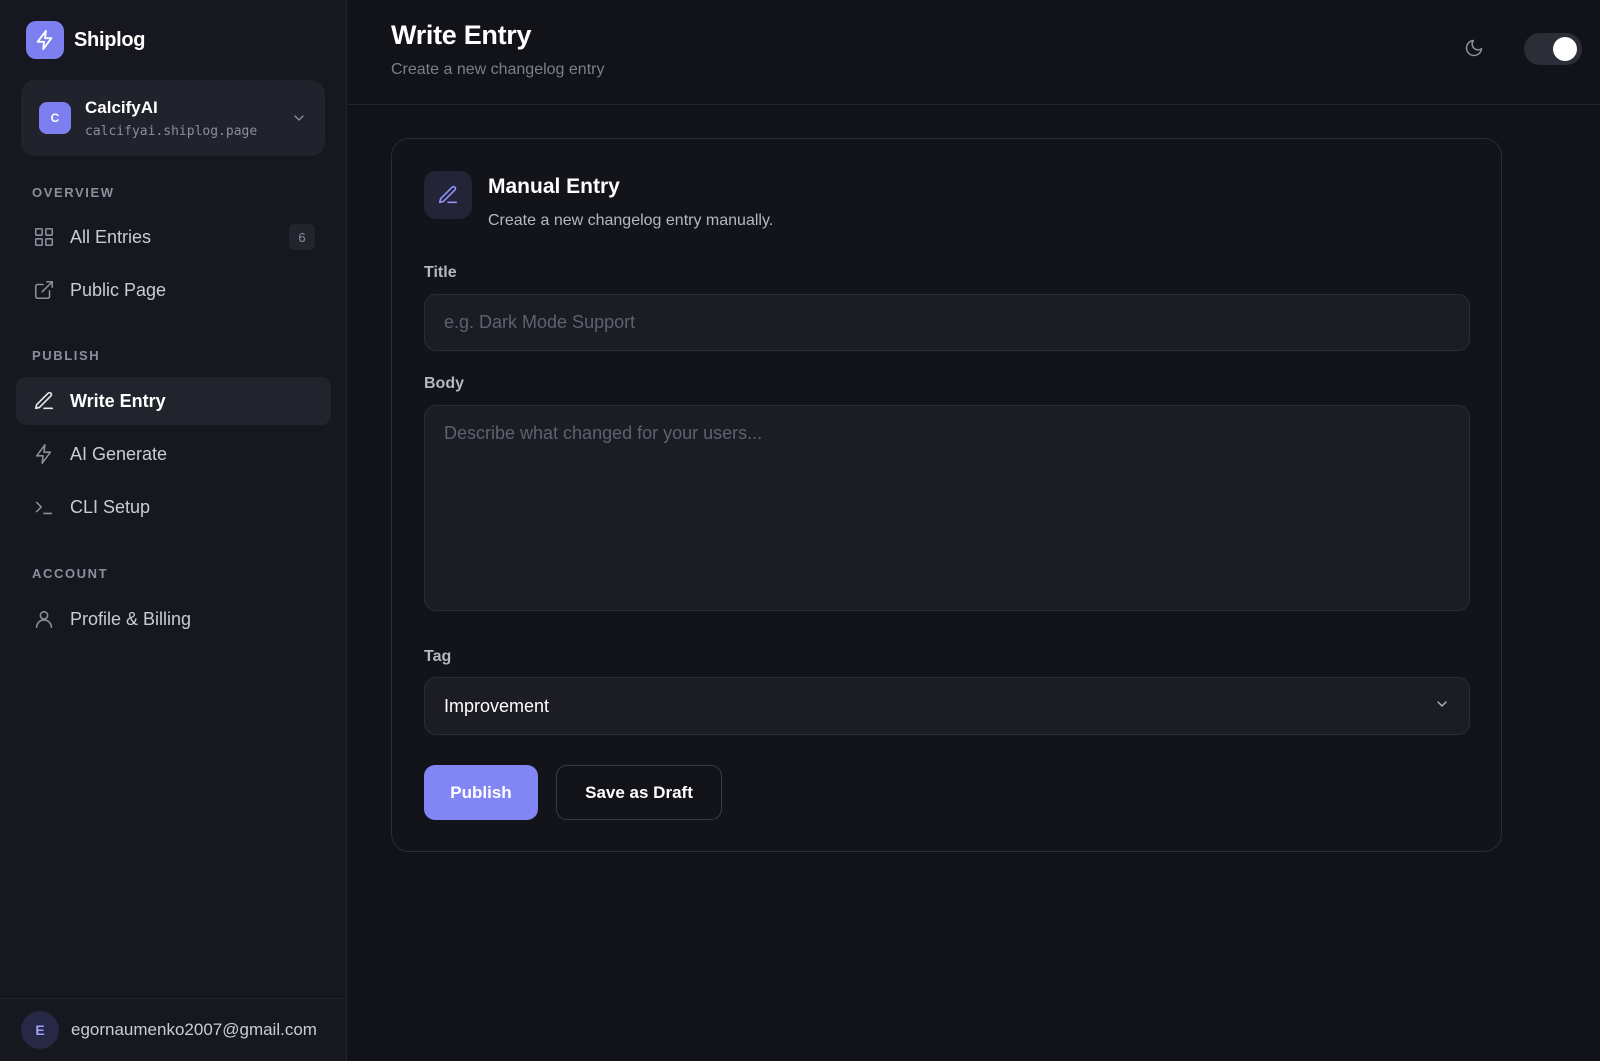 The height and width of the screenshot is (1061, 1600). I want to click on sidebar-item-label: CLI Setup, so click(110, 506).